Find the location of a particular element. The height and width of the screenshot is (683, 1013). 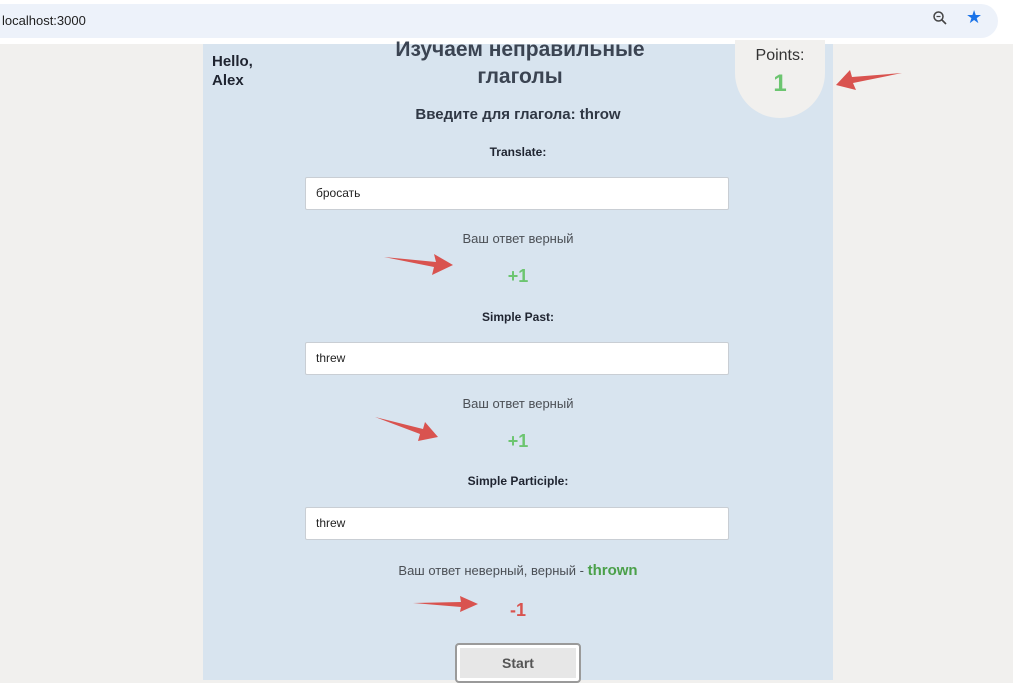

arrow-translate is located at coordinates (418, 264).